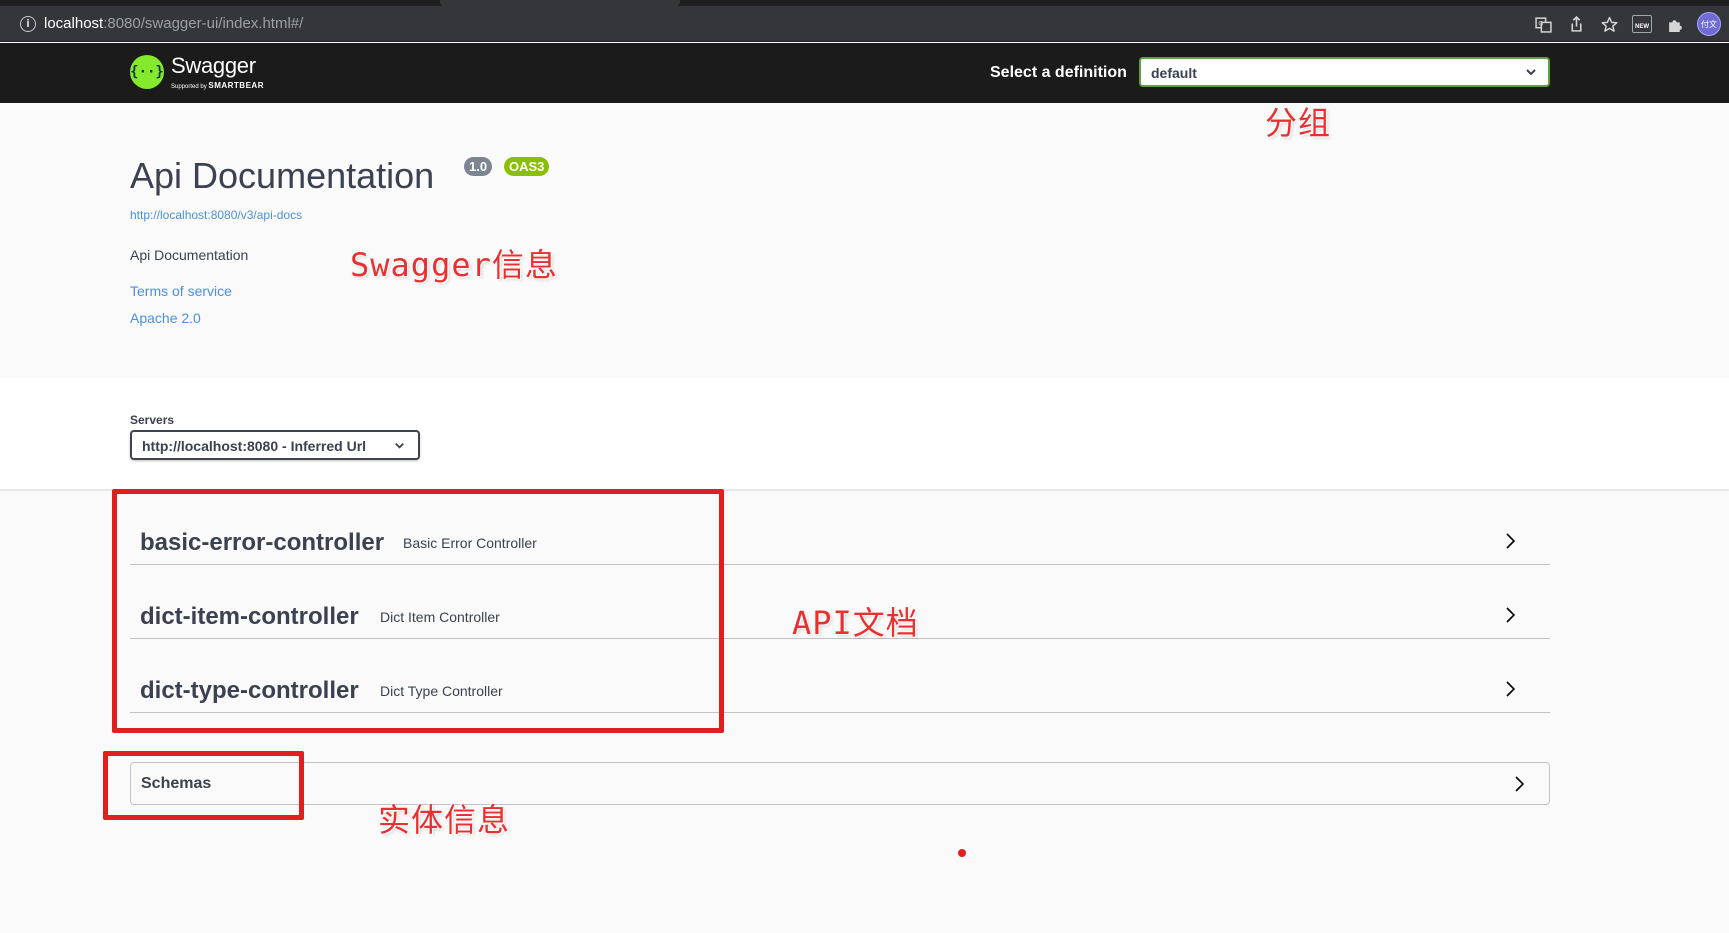  I want to click on swagger-logo: {··} Swagger Supported by SMARTBEAR, so click(197, 71).